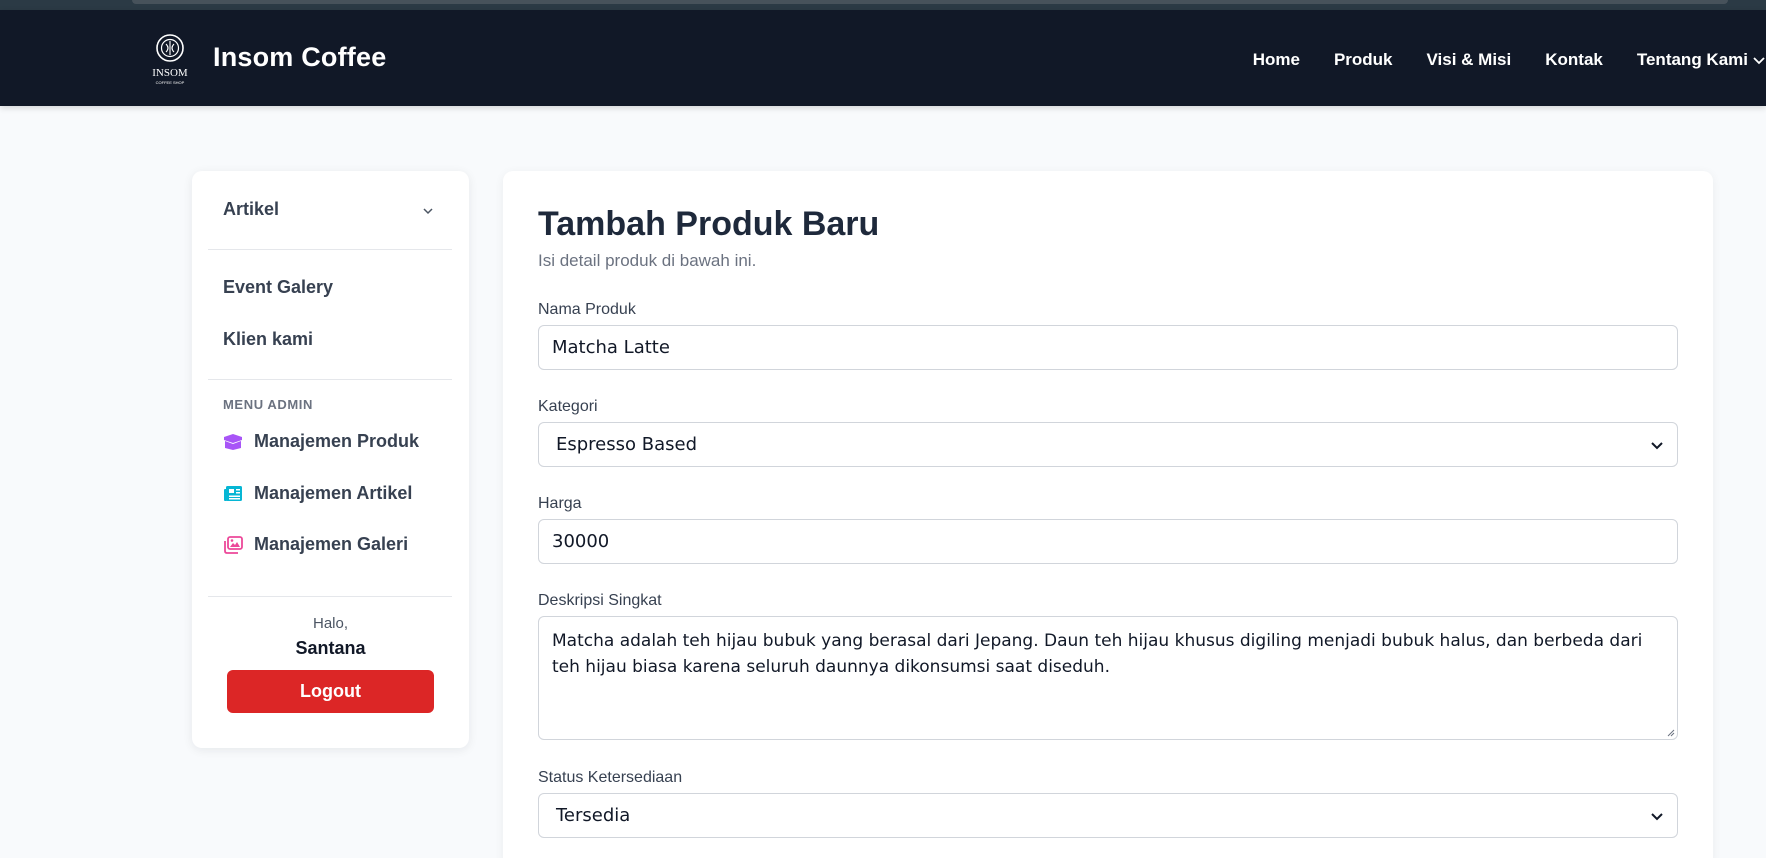 This screenshot has width=1766, height=858. What do you see at coordinates (331, 544) in the screenshot?
I see `admin-item-label: Manajemen Galeri` at bounding box center [331, 544].